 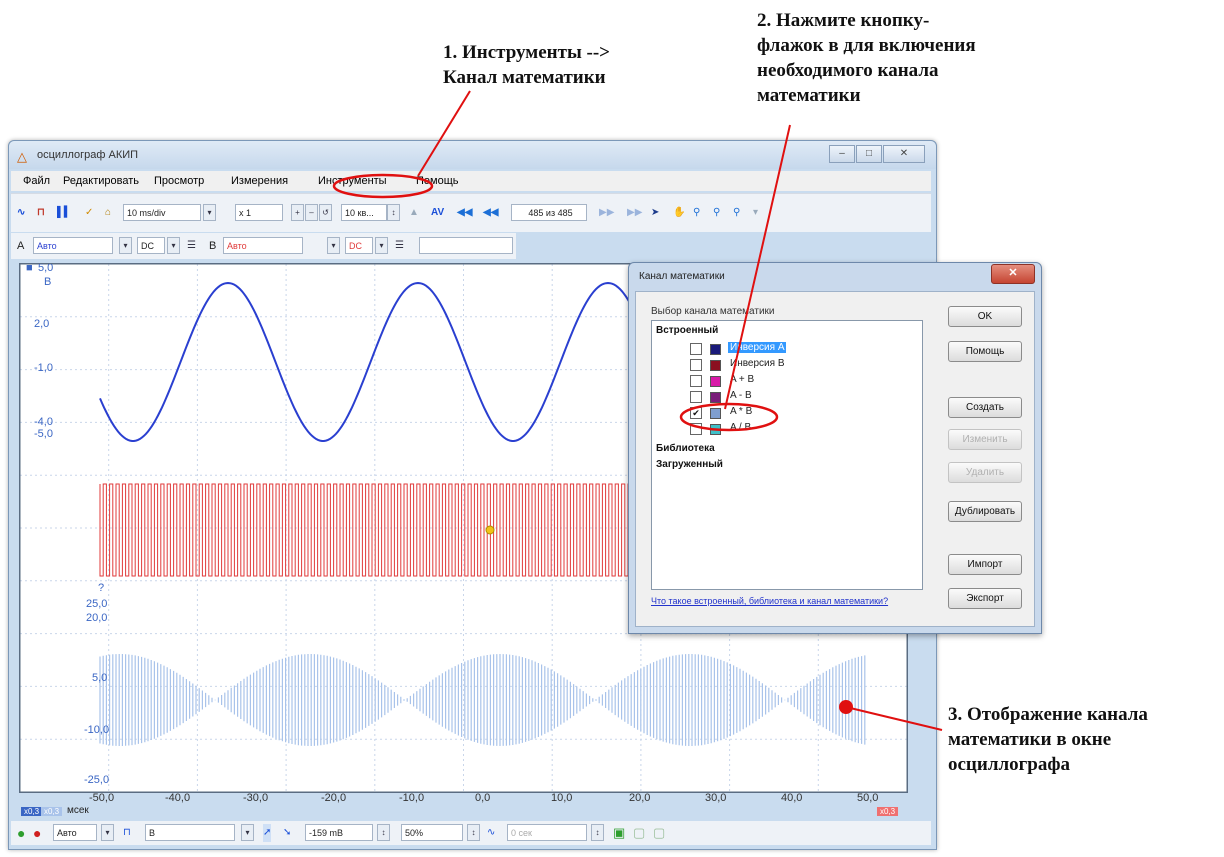 What do you see at coordinates (782, 396) in the screenshot?
I see `math-channel-item: A - B` at bounding box center [782, 396].